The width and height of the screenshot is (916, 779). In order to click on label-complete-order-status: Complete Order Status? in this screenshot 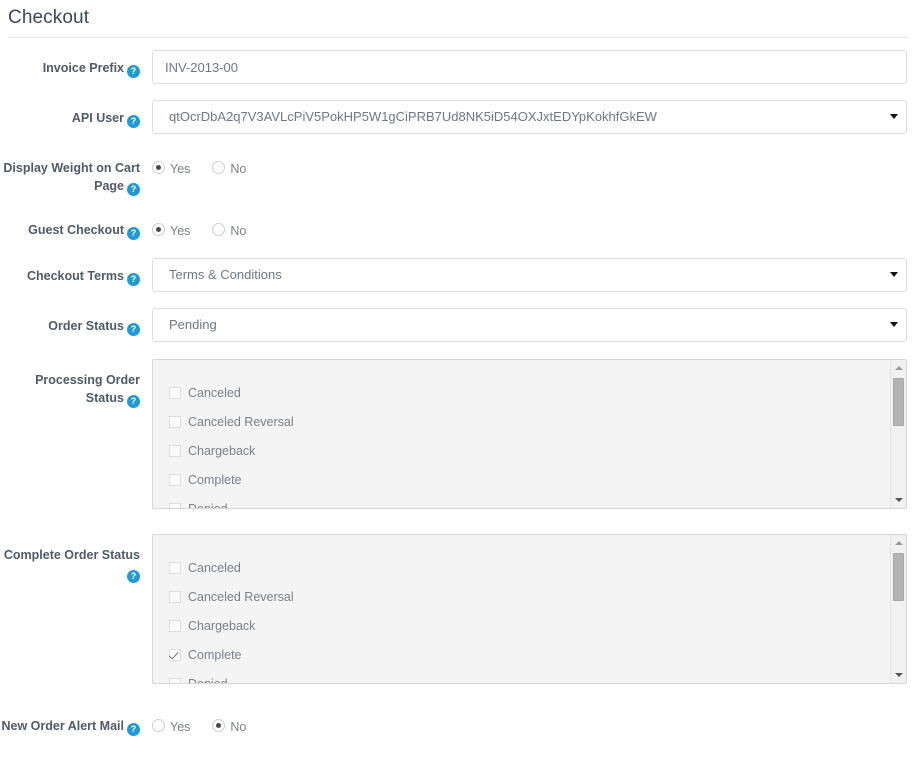, I will do `click(76, 558)`.